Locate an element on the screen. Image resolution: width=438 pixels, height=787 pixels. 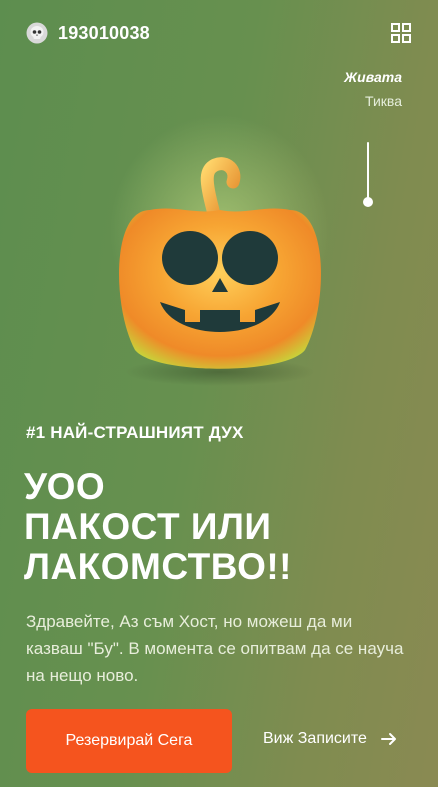
scroll-indicator-track is located at coordinates (368, 172).